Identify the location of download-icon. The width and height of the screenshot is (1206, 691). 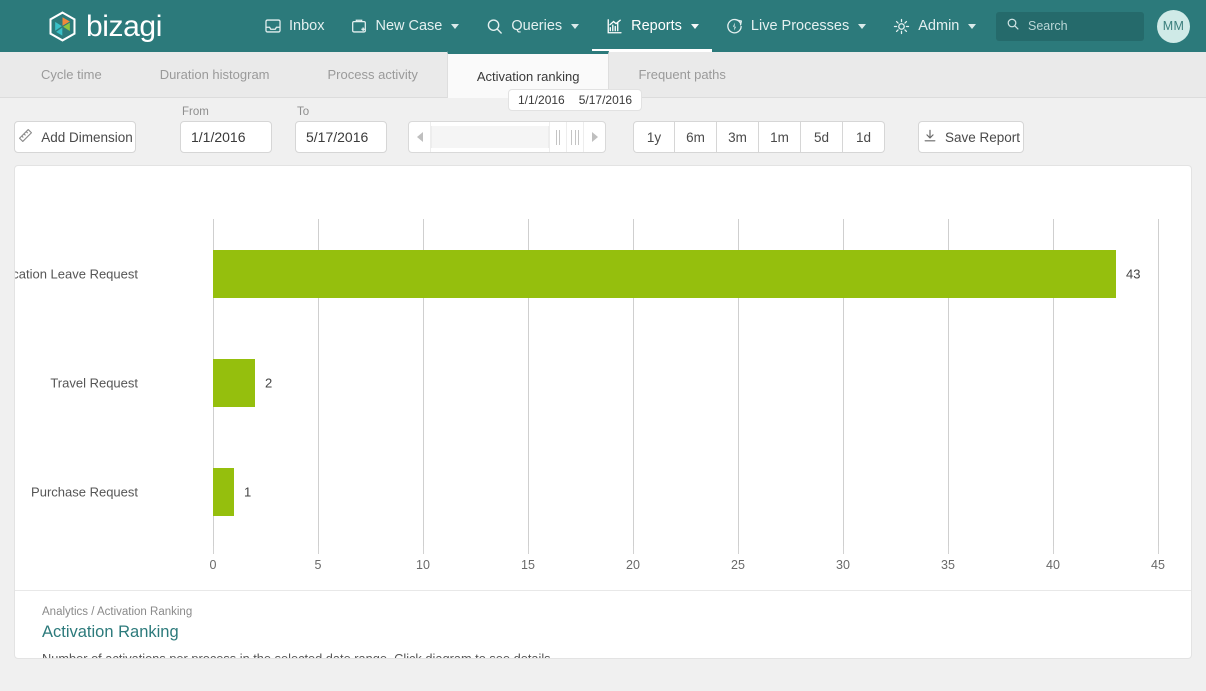
(930, 137).